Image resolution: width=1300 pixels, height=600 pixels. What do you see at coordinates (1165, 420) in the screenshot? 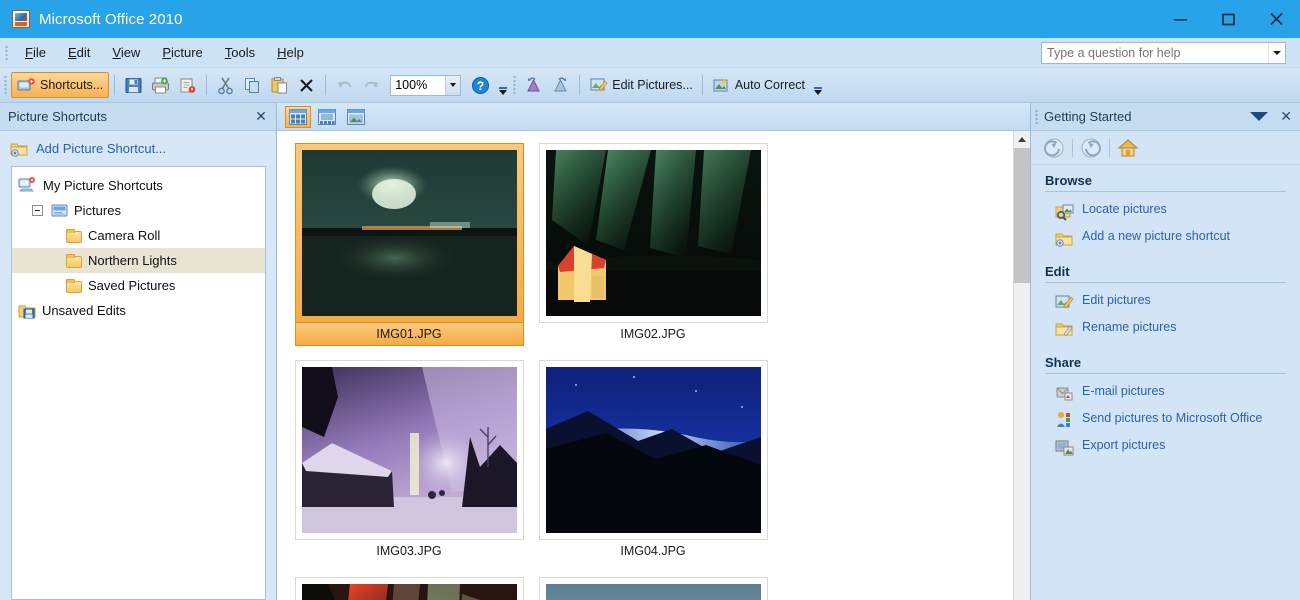
I see `link-send-pictures-to-microsoft-office: Send pictures to Microsoft Office` at bounding box center [1165, 420].